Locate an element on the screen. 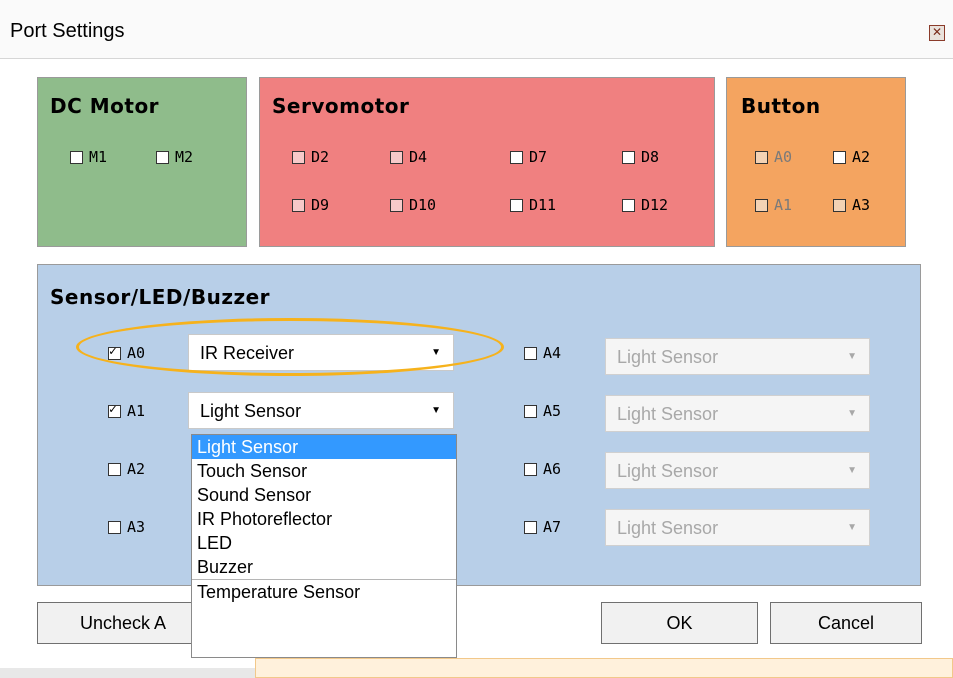  checkbox-d10: D10 is located at coordinates (413, 205).